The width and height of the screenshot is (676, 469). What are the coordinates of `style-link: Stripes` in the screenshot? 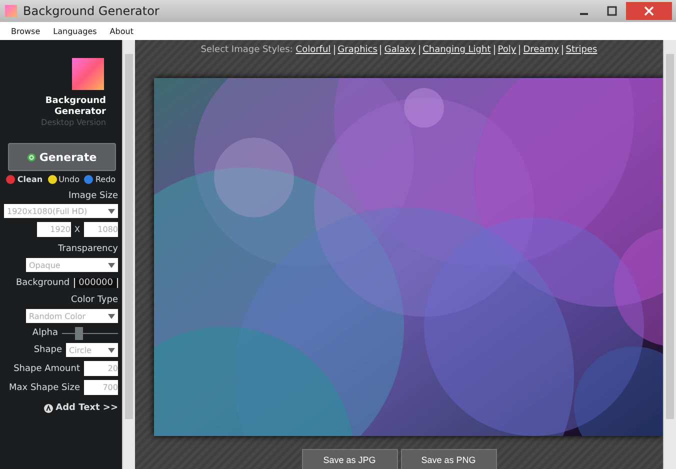 It's located at (582, 50).